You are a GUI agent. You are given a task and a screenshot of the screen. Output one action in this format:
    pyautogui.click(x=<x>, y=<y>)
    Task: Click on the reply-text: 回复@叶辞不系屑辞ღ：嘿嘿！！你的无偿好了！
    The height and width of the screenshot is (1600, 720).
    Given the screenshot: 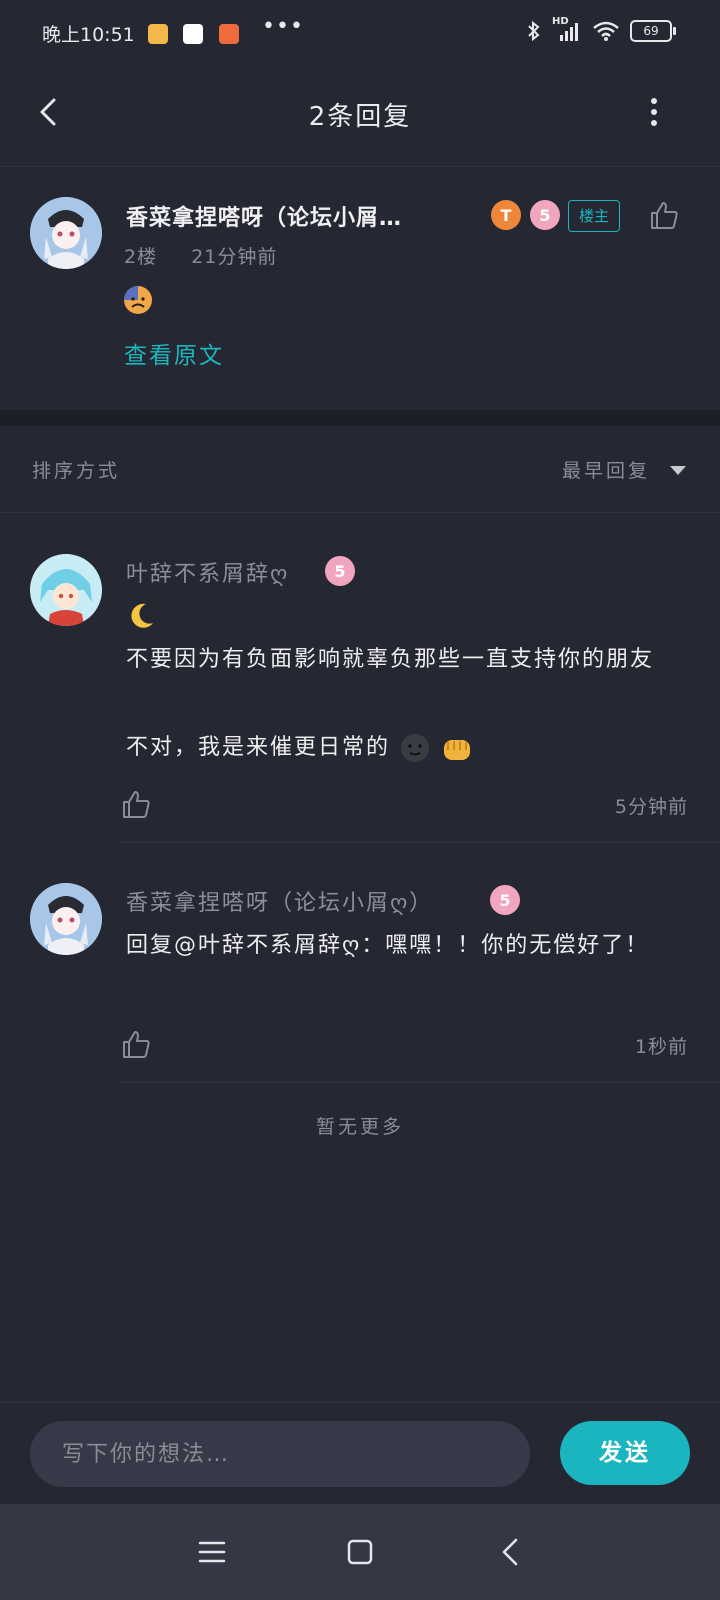 What is the action you would take?
    pyautogui.click(x=388, y=945)
    